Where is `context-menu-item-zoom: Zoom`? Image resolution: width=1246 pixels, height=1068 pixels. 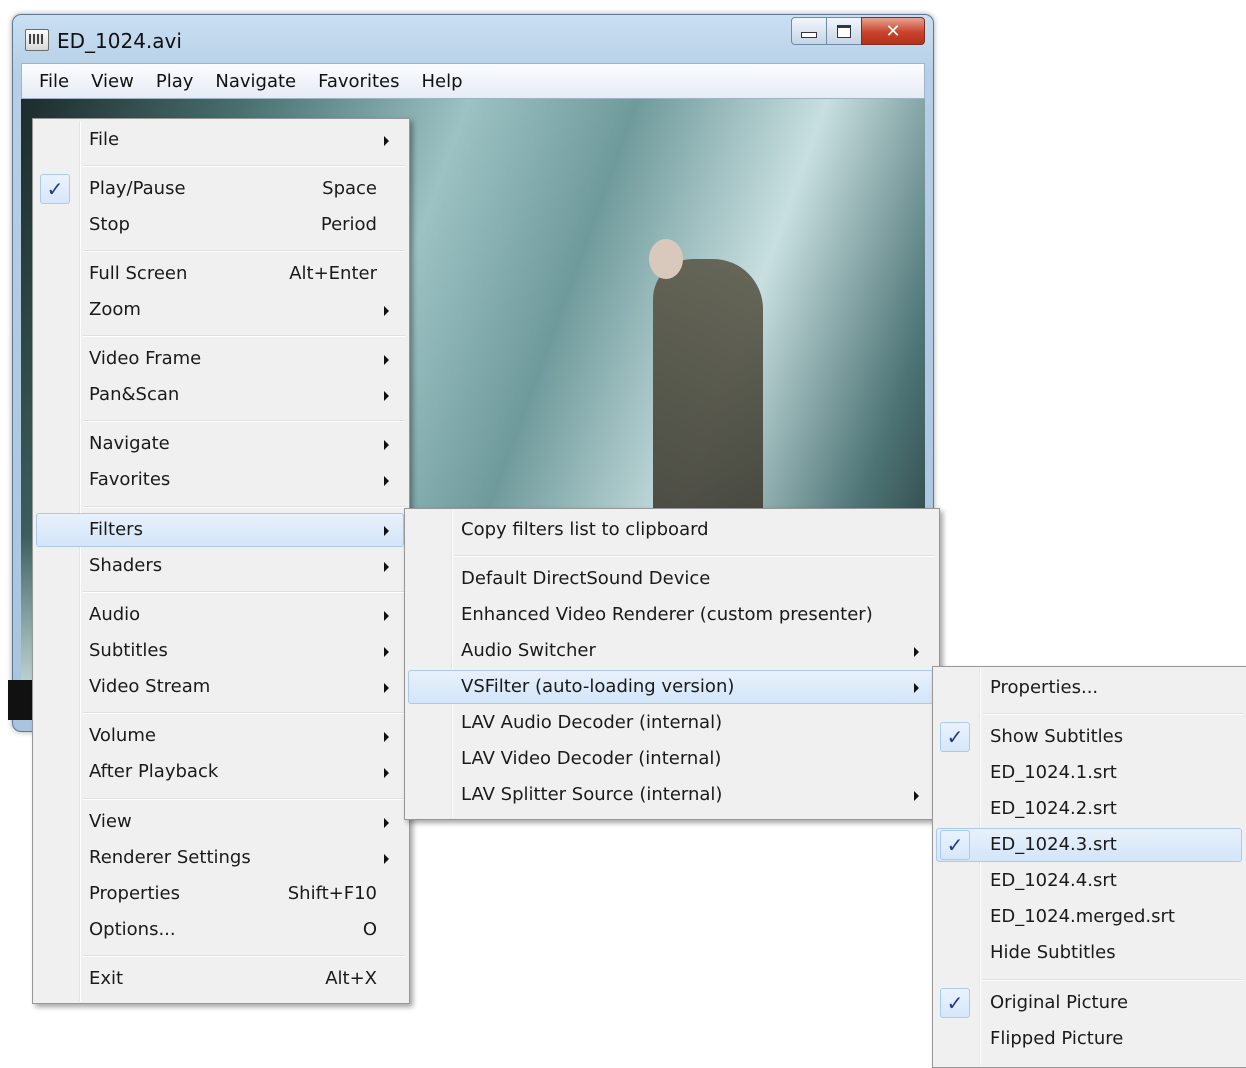 context-menu-item-zoom: Zoom is located at coordinates (220, 310).